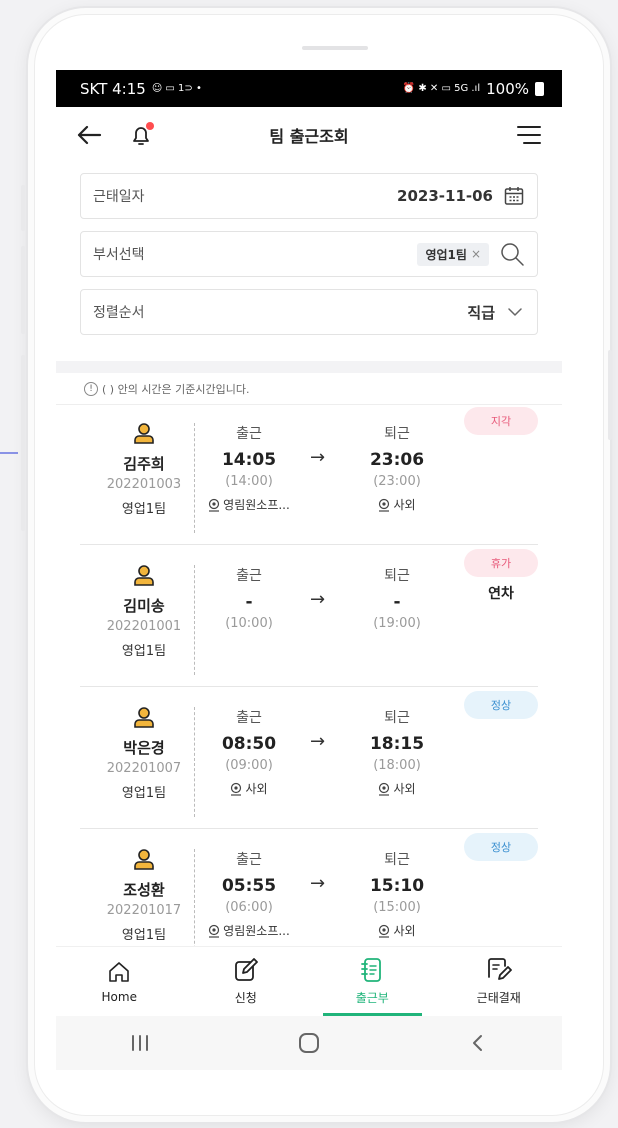 This screenshot has width=618, height=1128. Describe the element at coordinates (144, 890) in the screenshot. I see `employee-name: 조성환` at that location.